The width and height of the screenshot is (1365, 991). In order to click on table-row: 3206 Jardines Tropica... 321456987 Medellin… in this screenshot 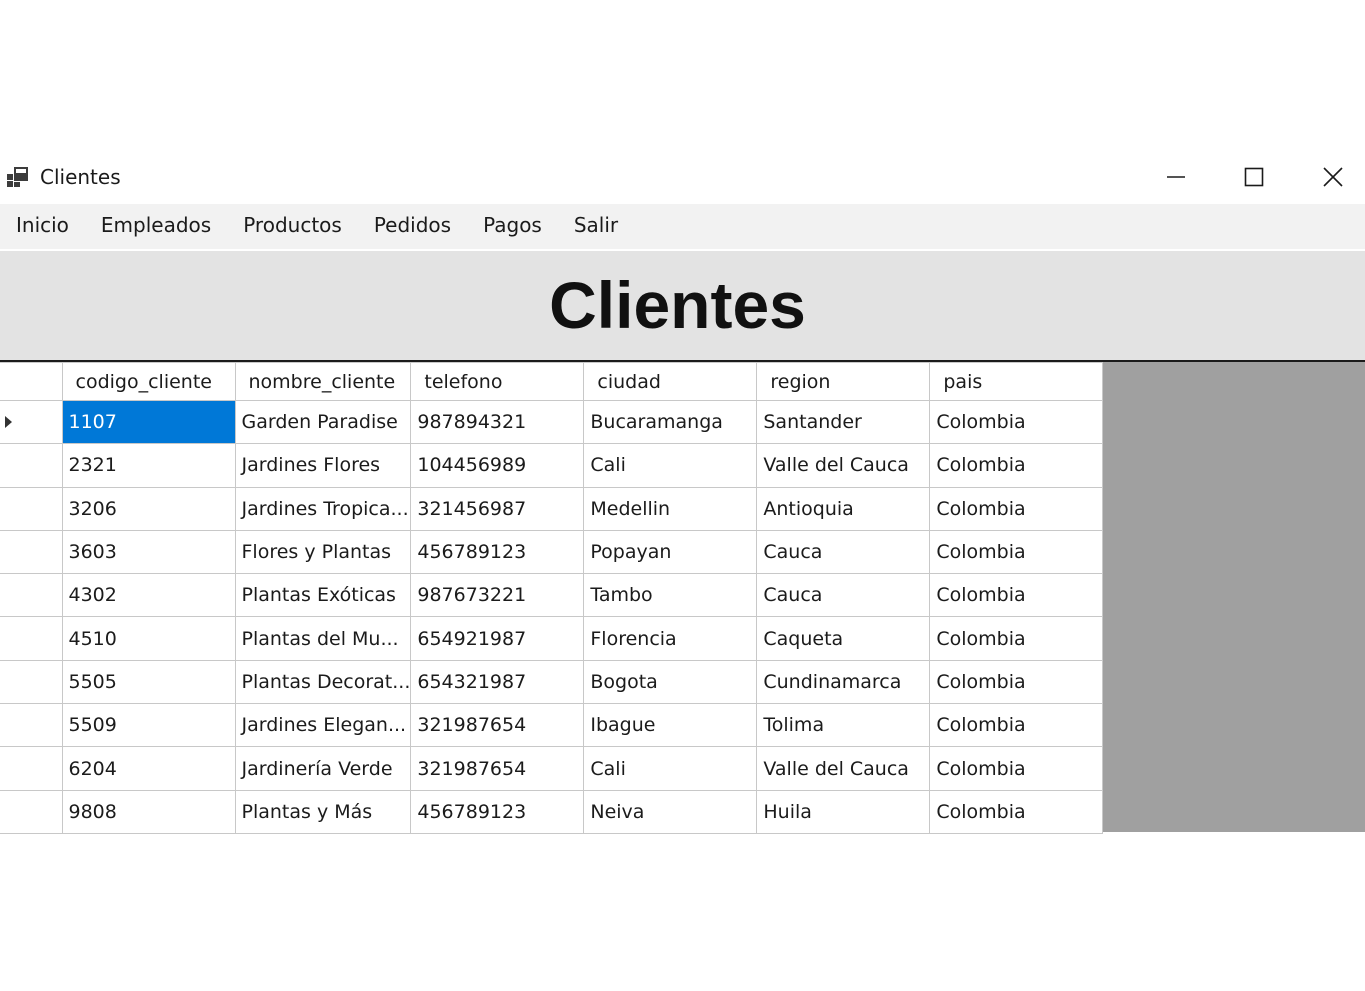, I will do `click(552, 508)`.